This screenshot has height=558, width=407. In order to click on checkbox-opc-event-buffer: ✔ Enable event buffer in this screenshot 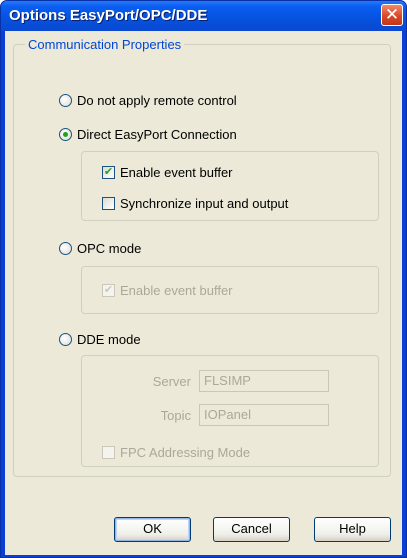, I will do `click(167, 290)`.